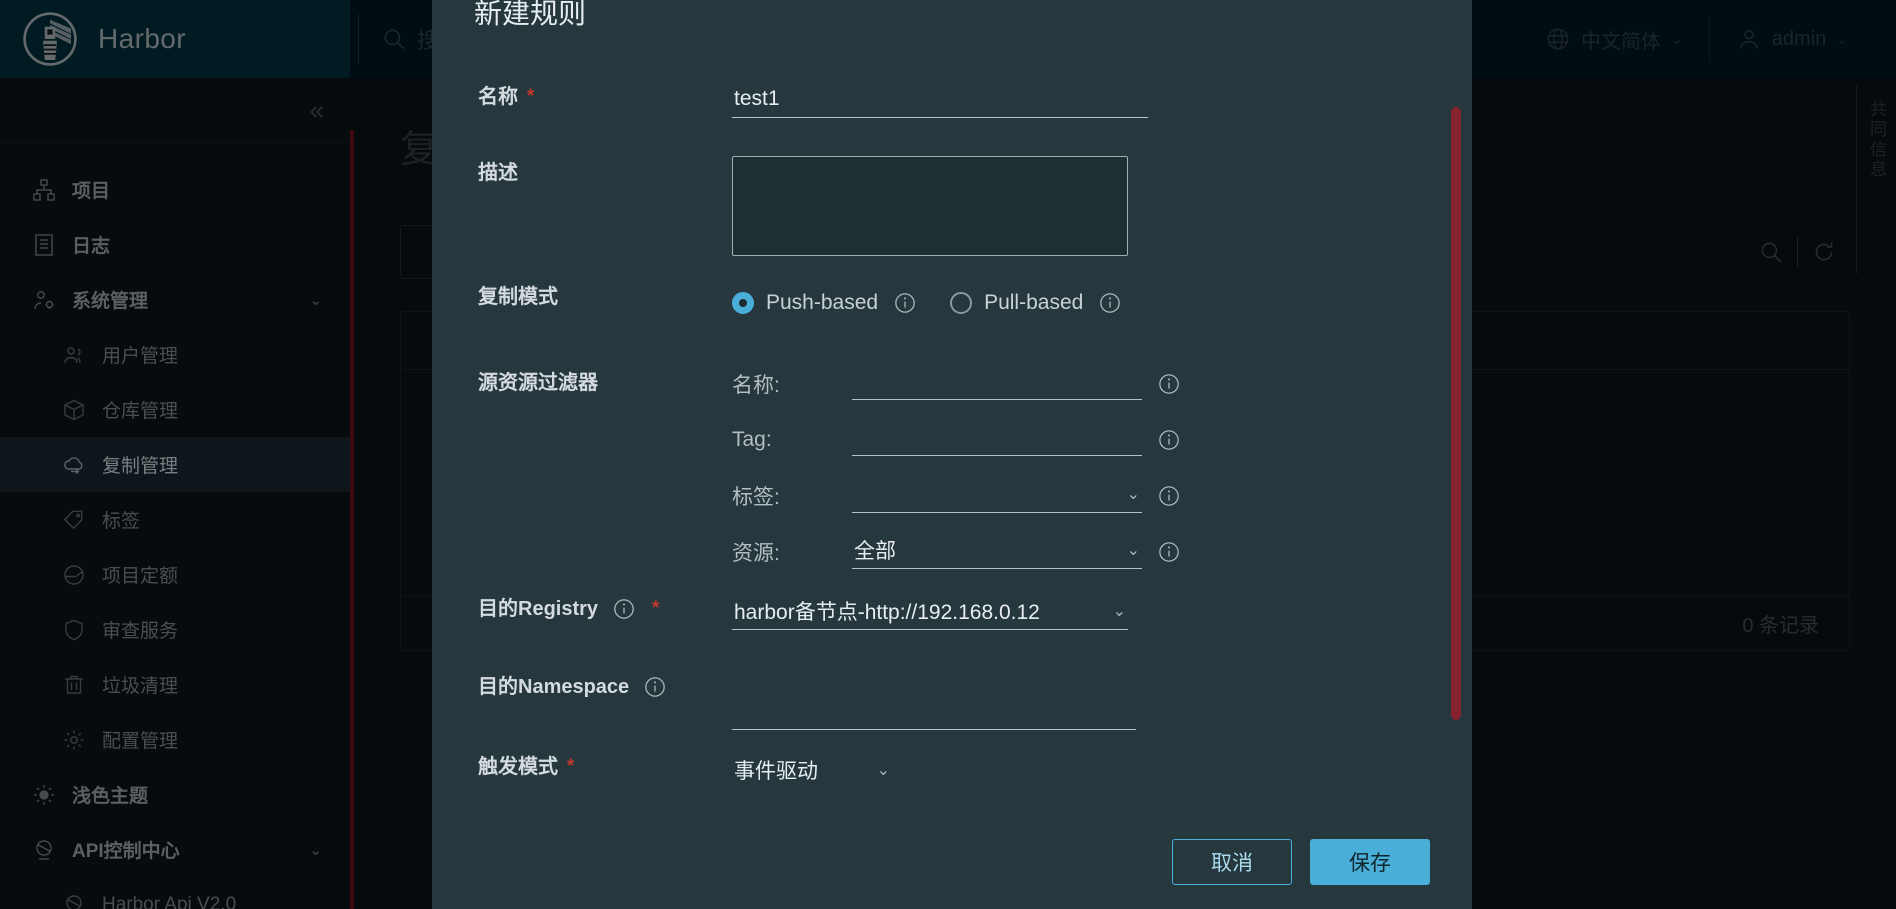  Describe the element at coordinates (530, 14) in the screenshot. I see `dialog-title: 新建规则` at that location.